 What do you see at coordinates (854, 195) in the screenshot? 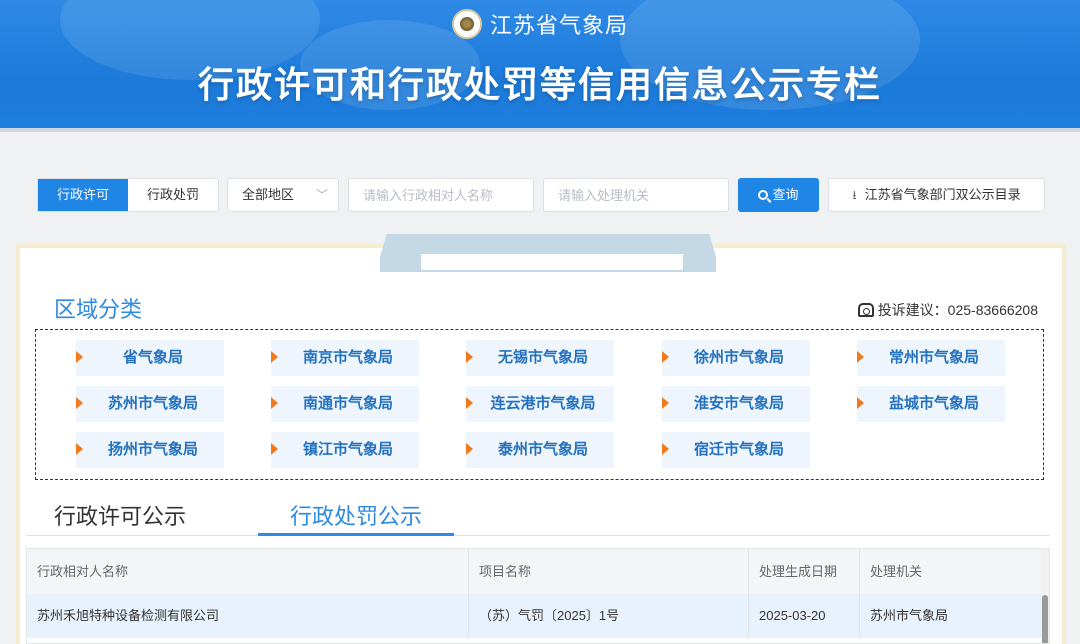
I see `download-icon: ⭳` at bounding box center [854, 195].